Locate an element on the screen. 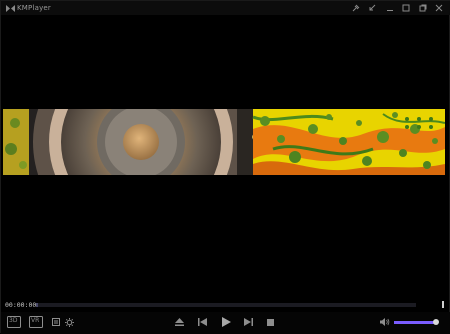 The height and width of the screenshot is (334, 450). pin-icon is located at coordinates (356, 8).